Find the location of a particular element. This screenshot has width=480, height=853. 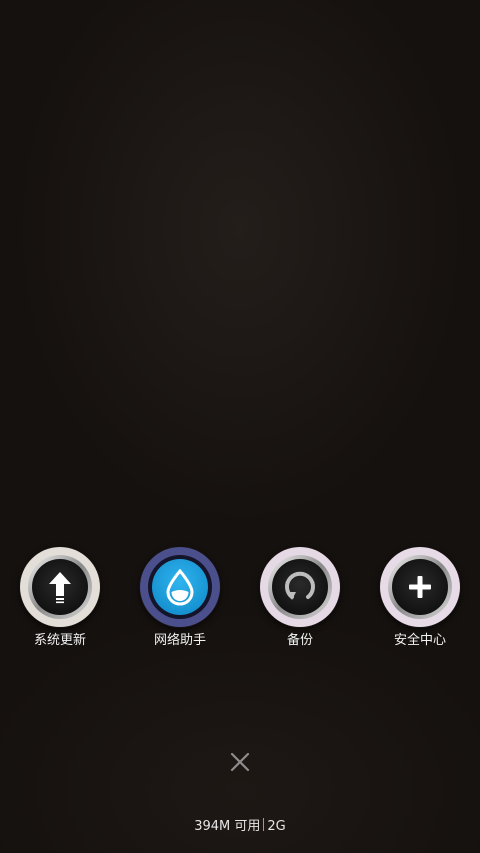

app-security-center: 安全中心 is located at coordinates (420, 601).